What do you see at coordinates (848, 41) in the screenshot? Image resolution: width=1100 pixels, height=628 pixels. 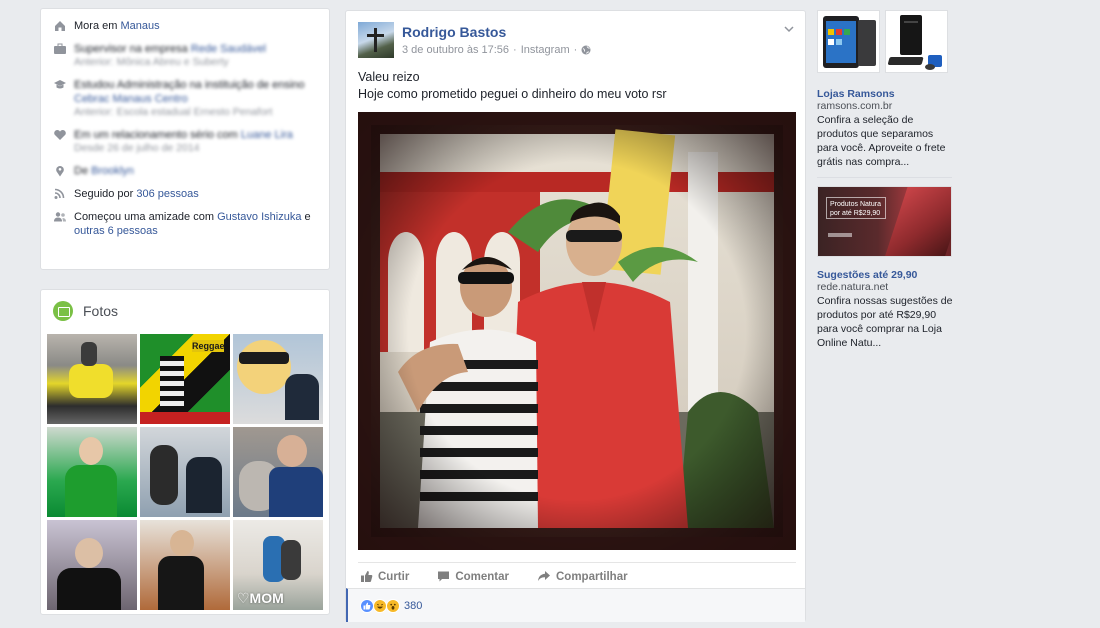 I see `ad-image-tablet` at bounding box center [848, 41].